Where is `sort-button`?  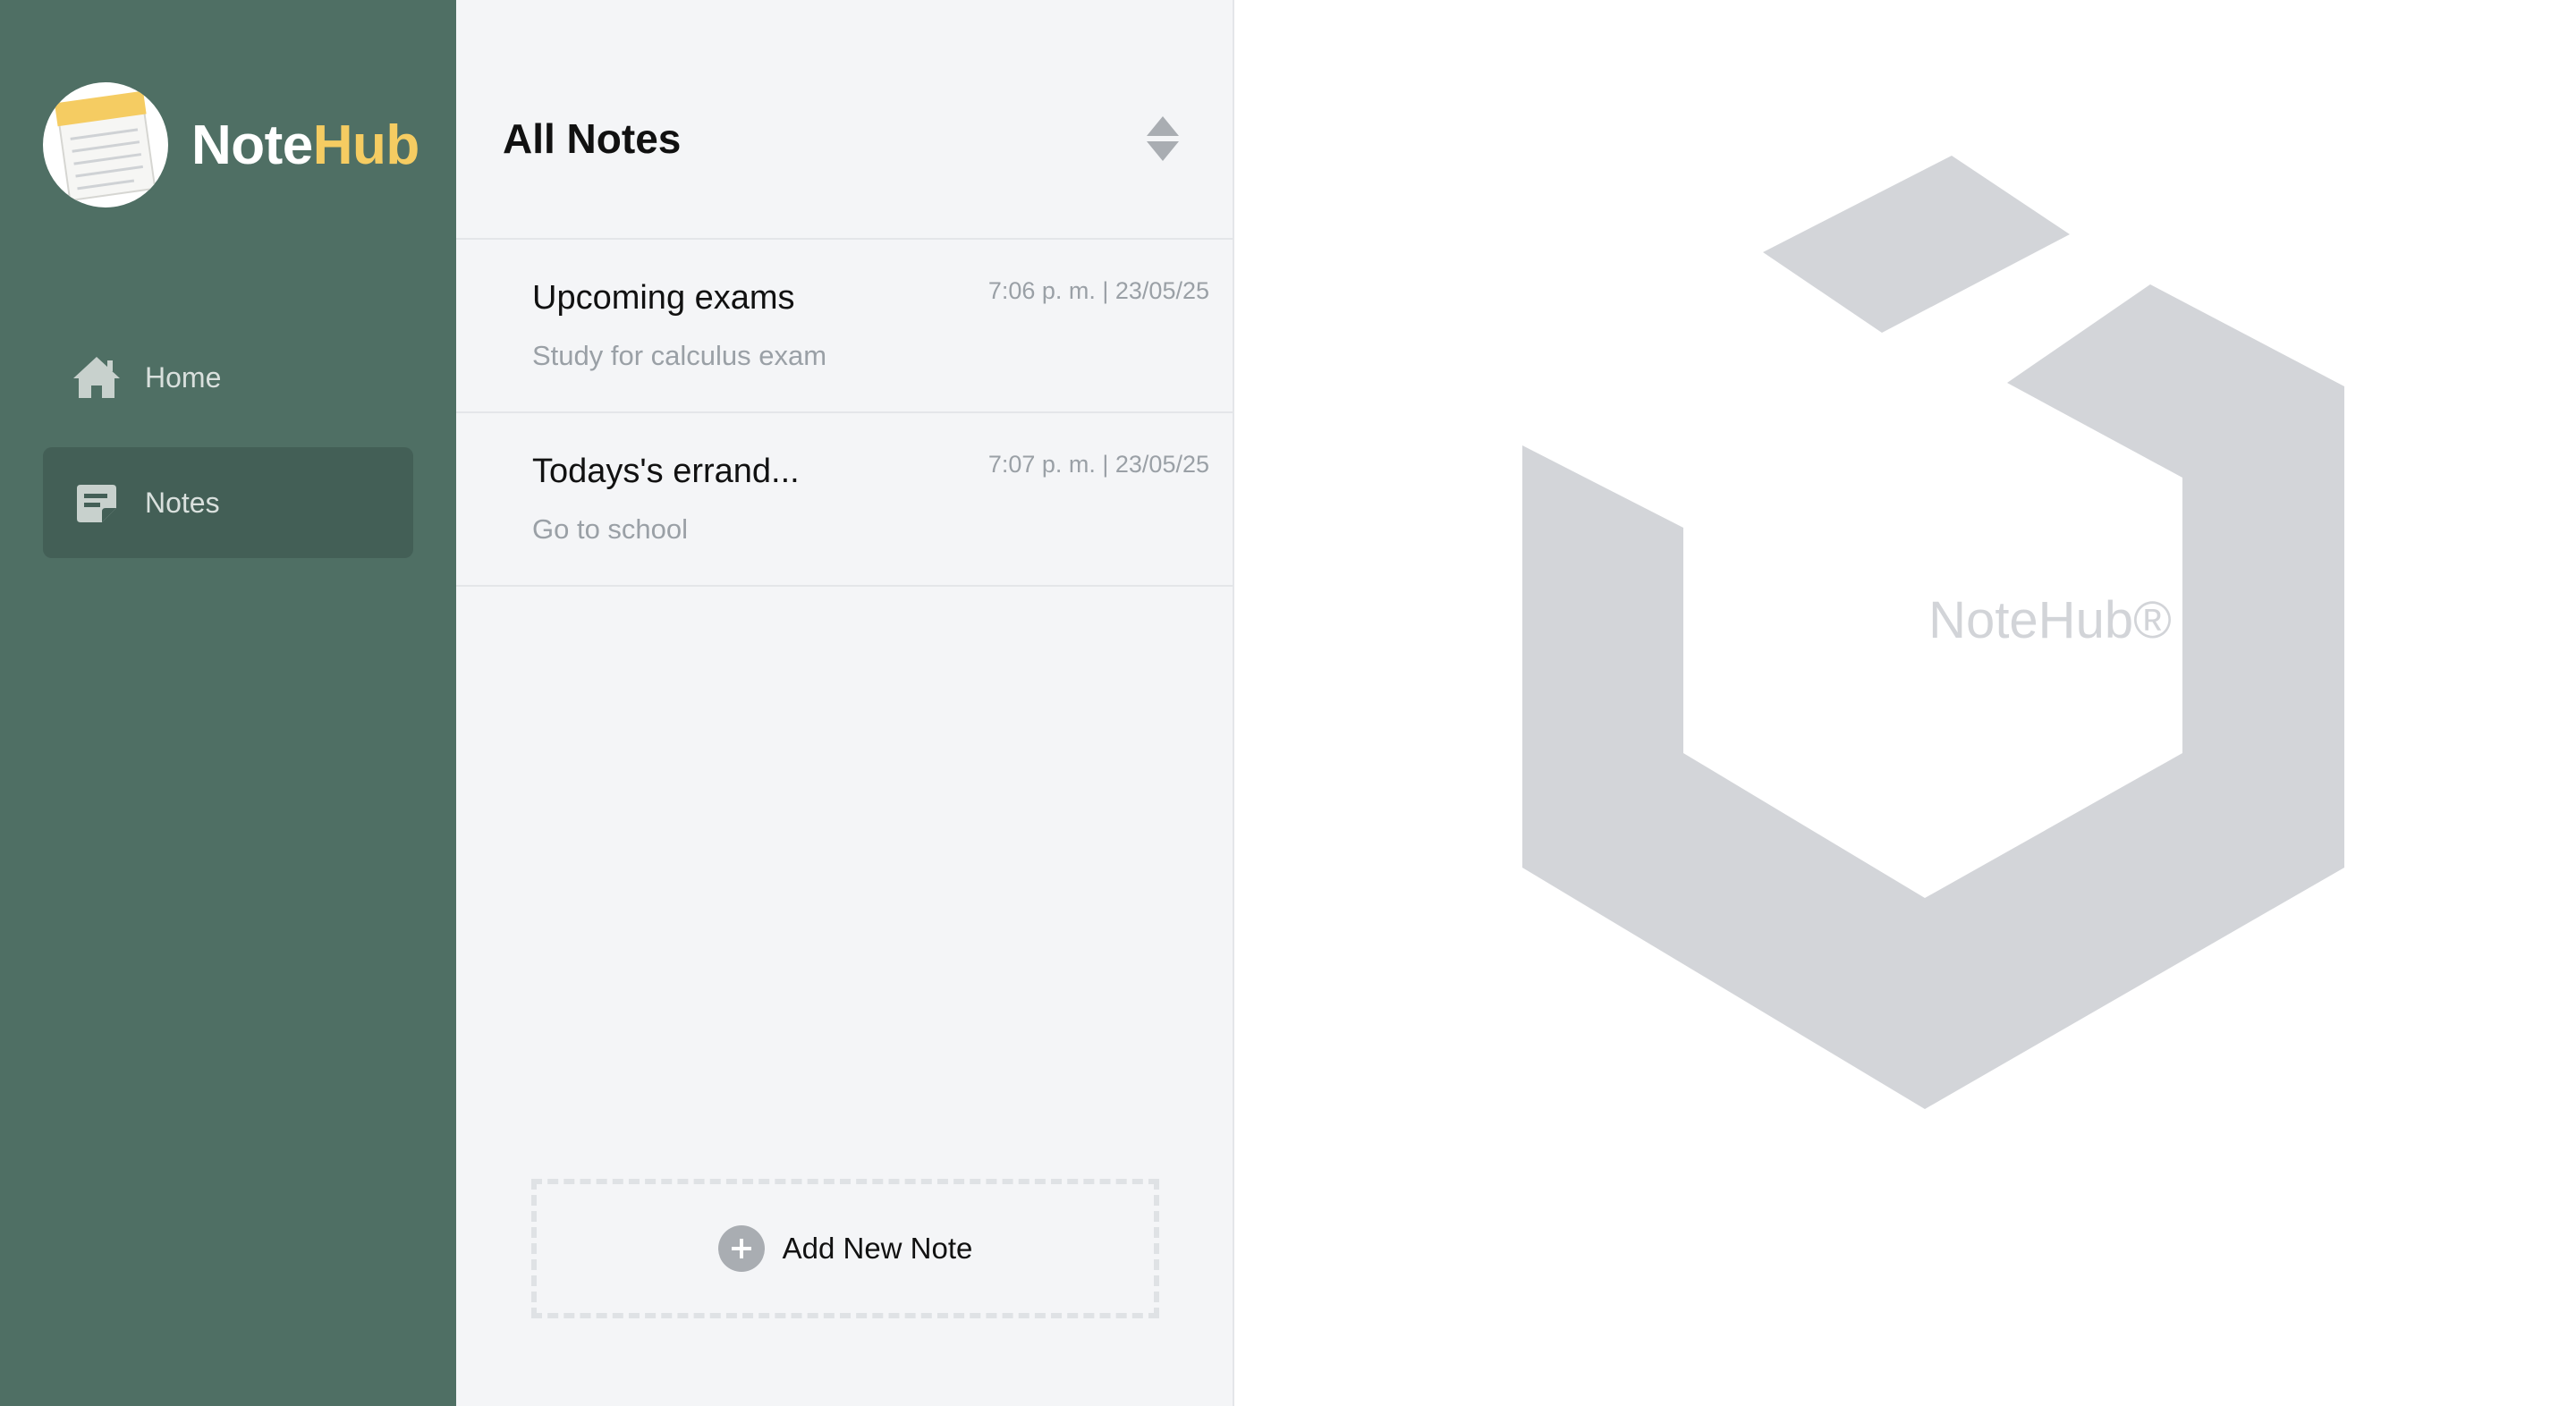 sort-button is located at coordinates (1162, 139).